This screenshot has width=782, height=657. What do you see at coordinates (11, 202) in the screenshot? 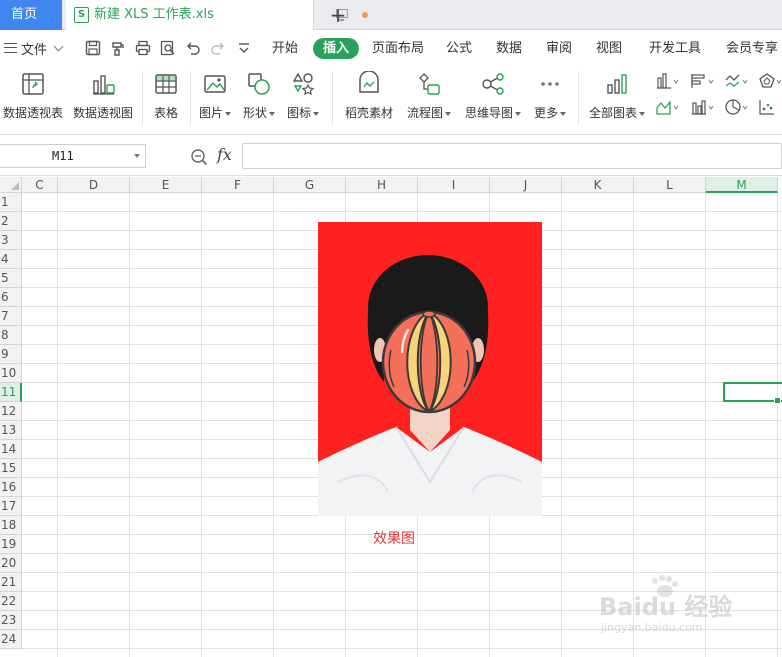
I see `row-header-1: 1` at bounding box center [11, 202].